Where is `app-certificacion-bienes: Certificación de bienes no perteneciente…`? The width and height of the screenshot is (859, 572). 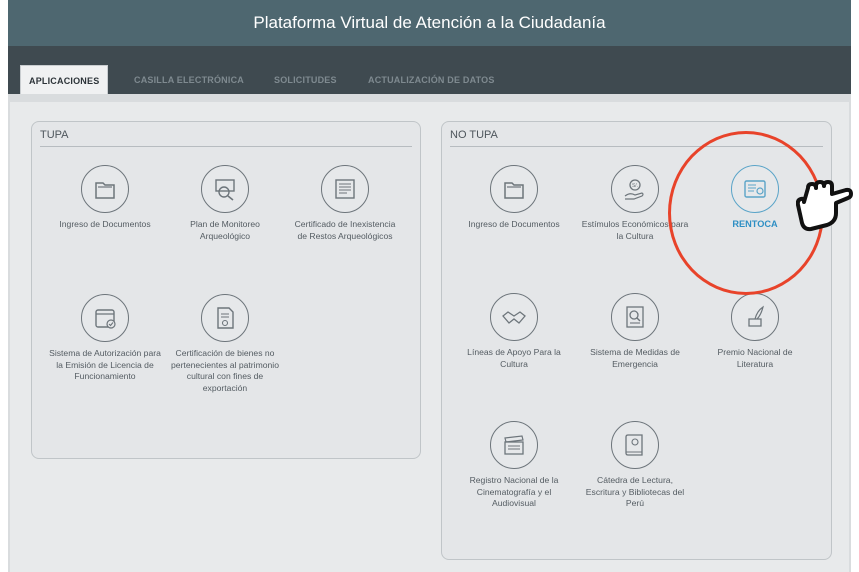
app-certificacion-bienes: Certificación de bienes no perteneciente… is located at coordinates (225, 344).